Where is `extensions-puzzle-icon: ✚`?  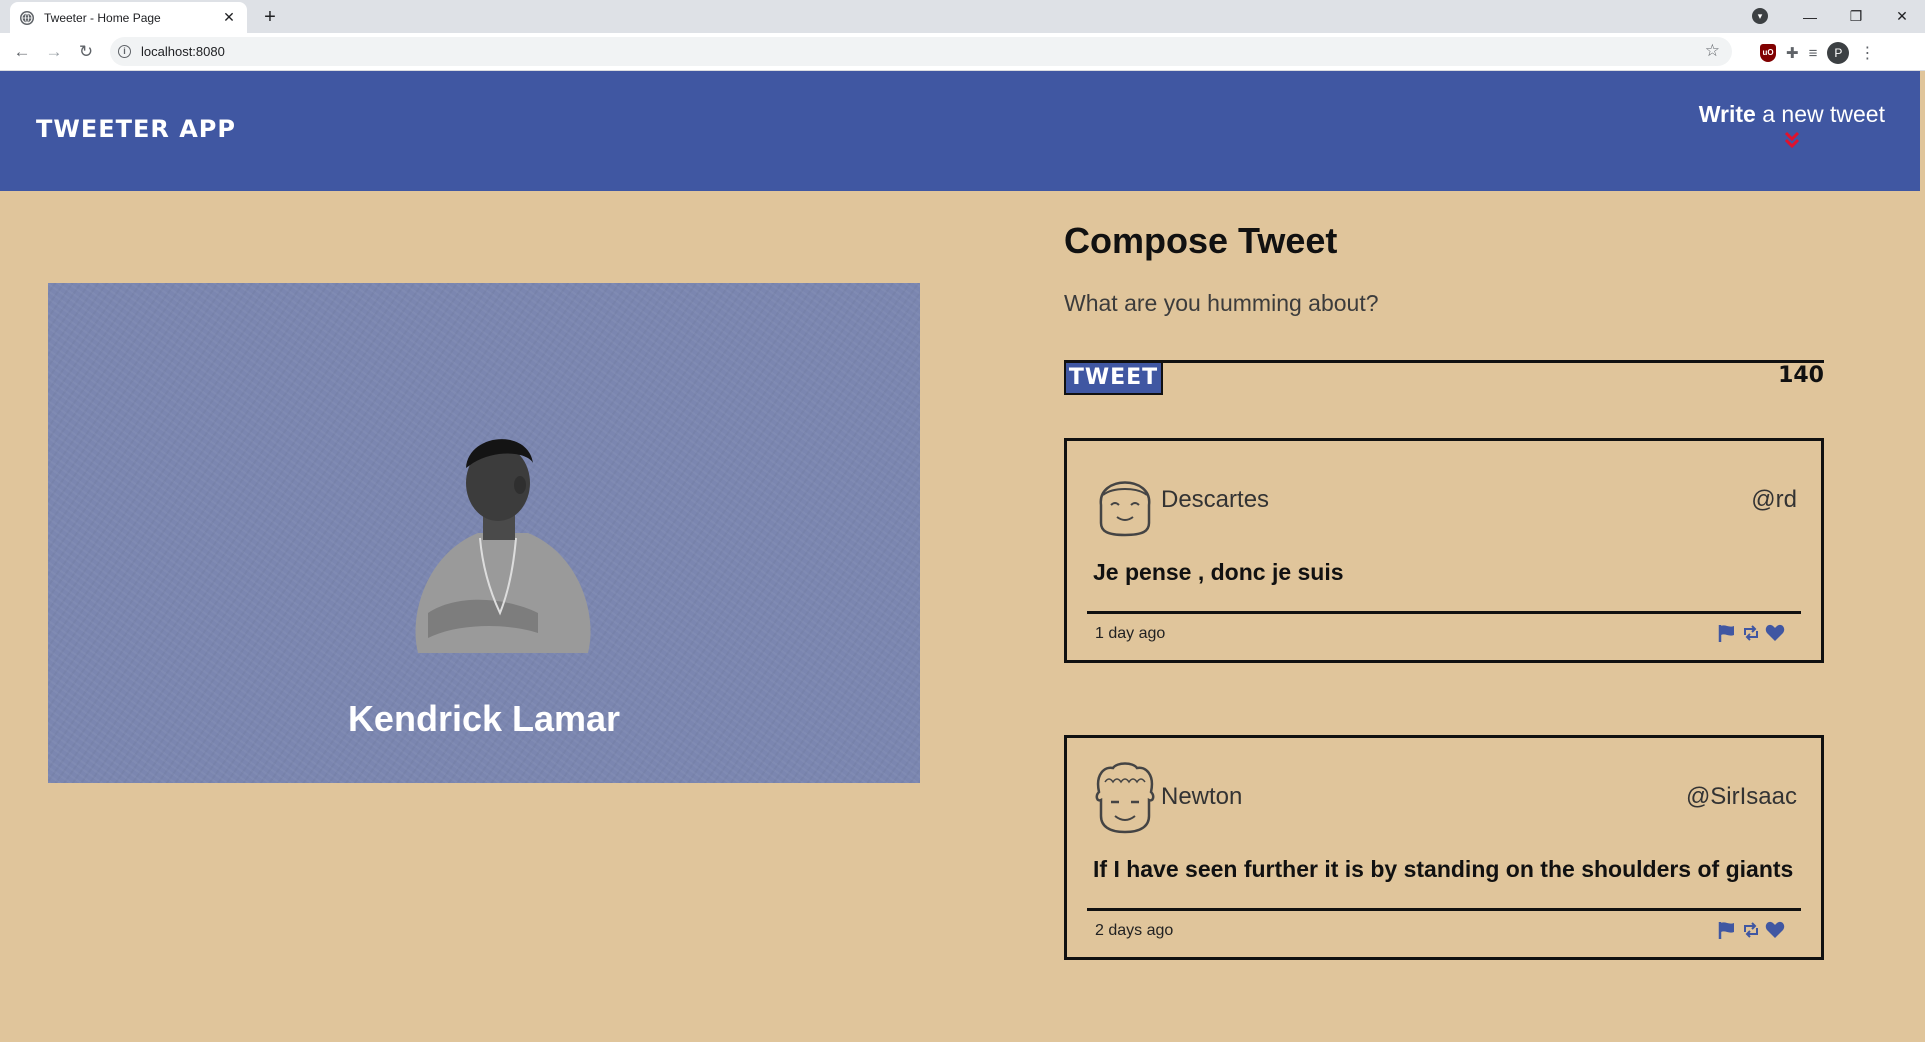 extensions-puzzle-icon: ✚ is located at coordinates (1792, 53).